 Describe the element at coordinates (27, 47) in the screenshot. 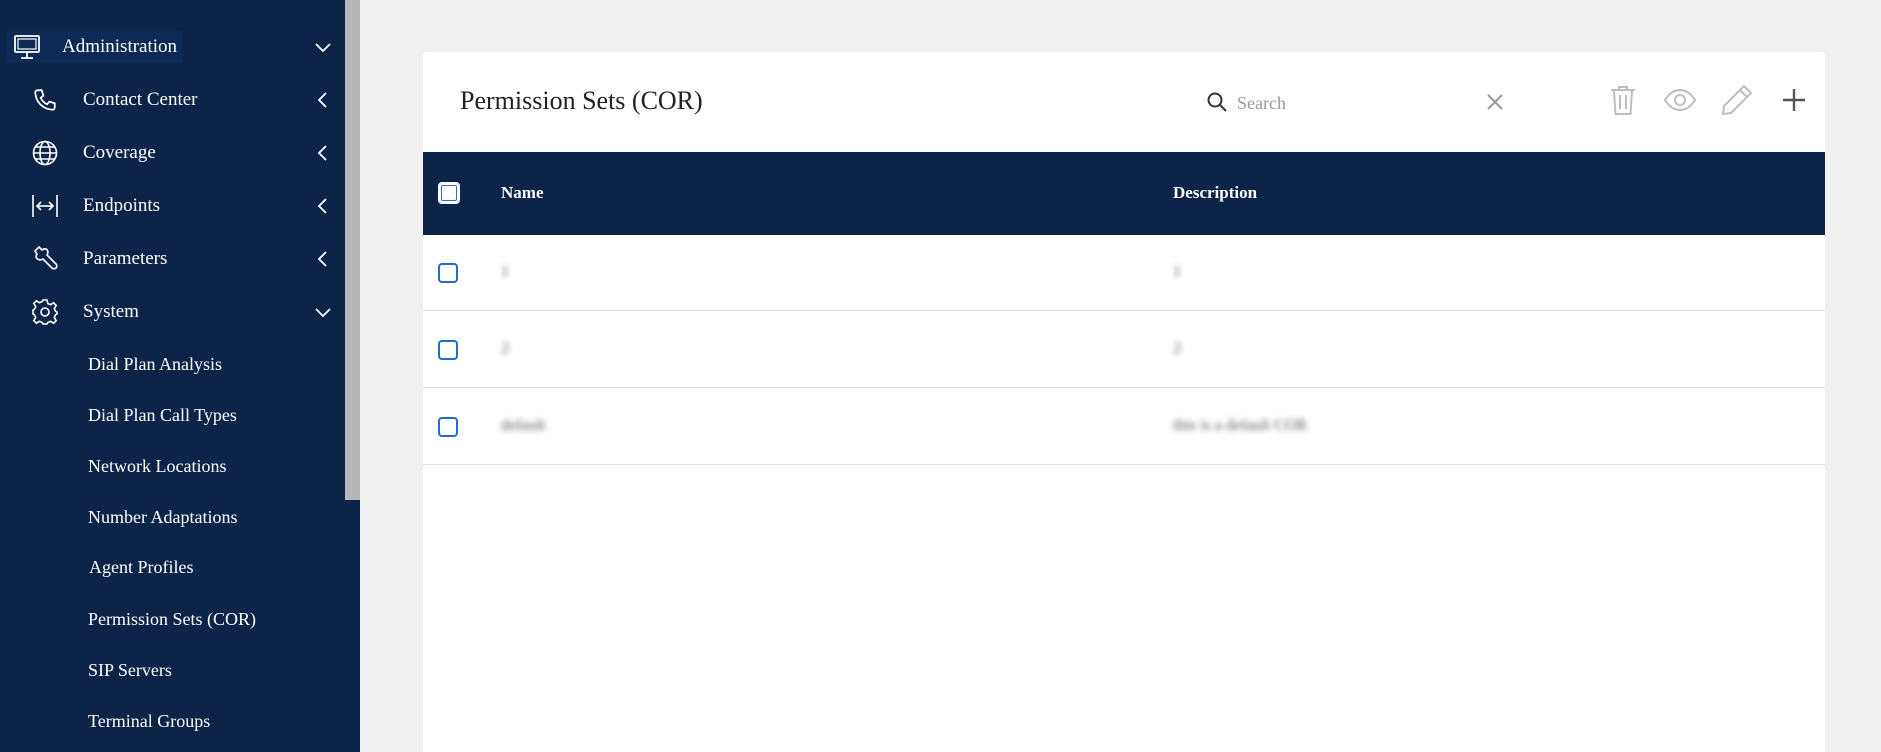

I see `monitor-icon` at that location.